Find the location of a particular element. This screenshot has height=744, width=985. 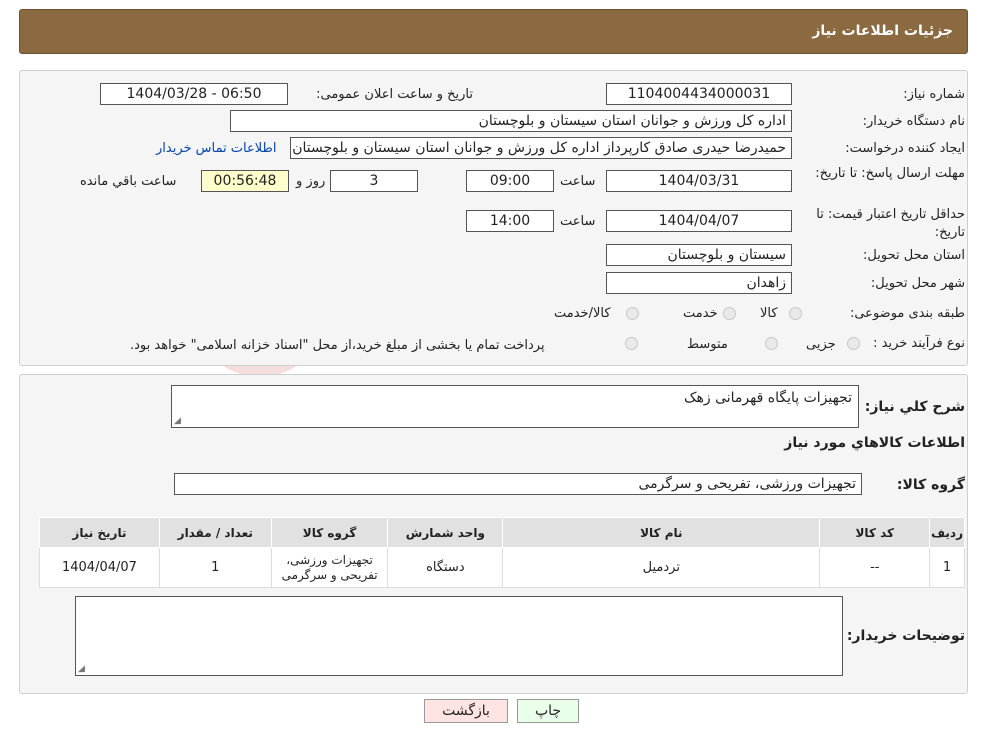

cell-unit: دستگاه is located at coordinates (445, 567).